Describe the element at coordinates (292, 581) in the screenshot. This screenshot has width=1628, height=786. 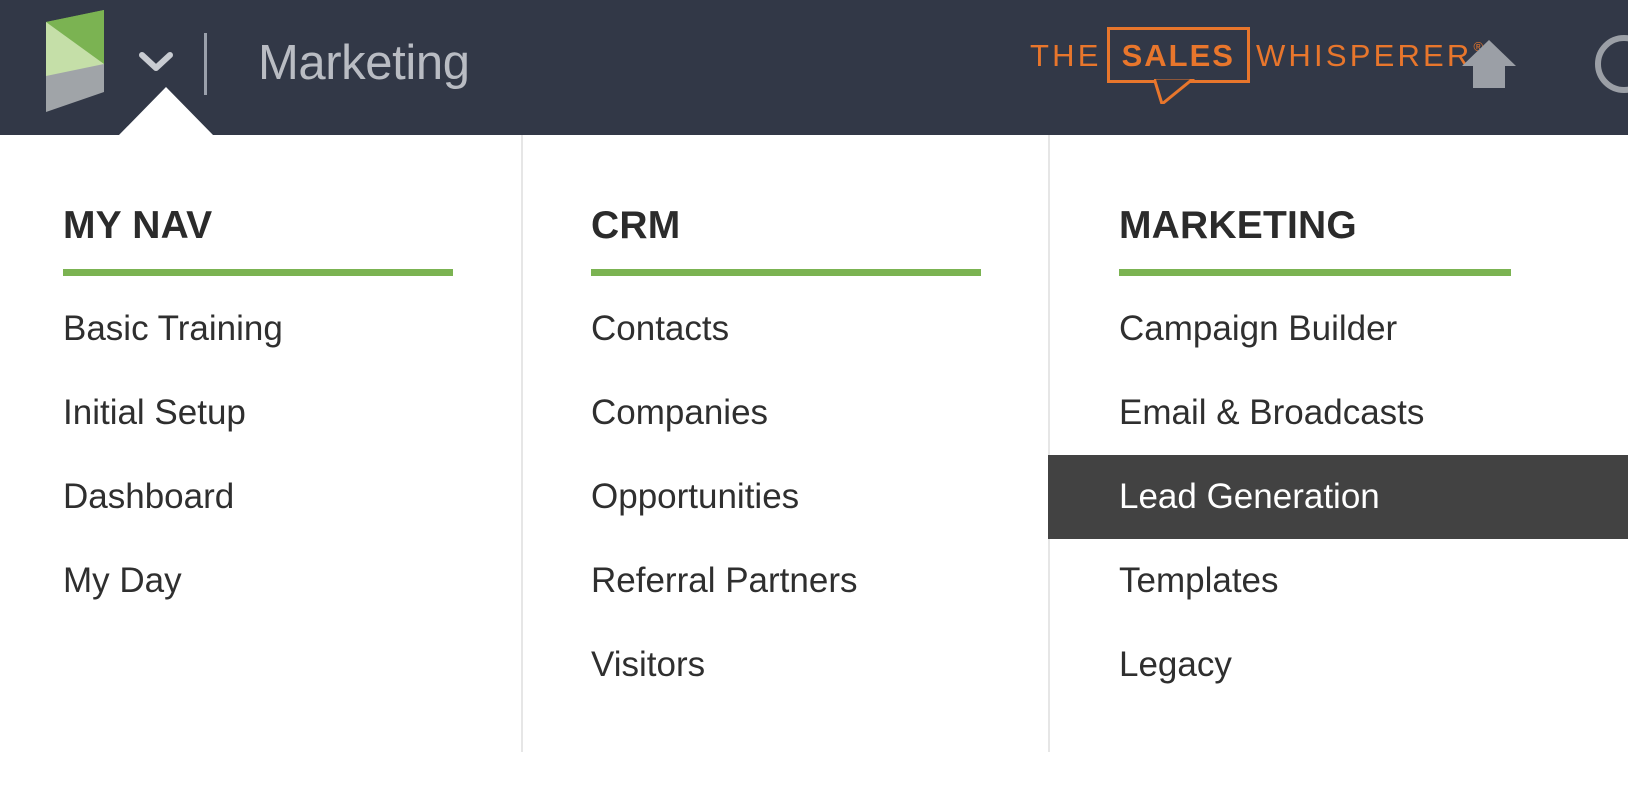
I see `nav-item-my-day: My Day` at that location.